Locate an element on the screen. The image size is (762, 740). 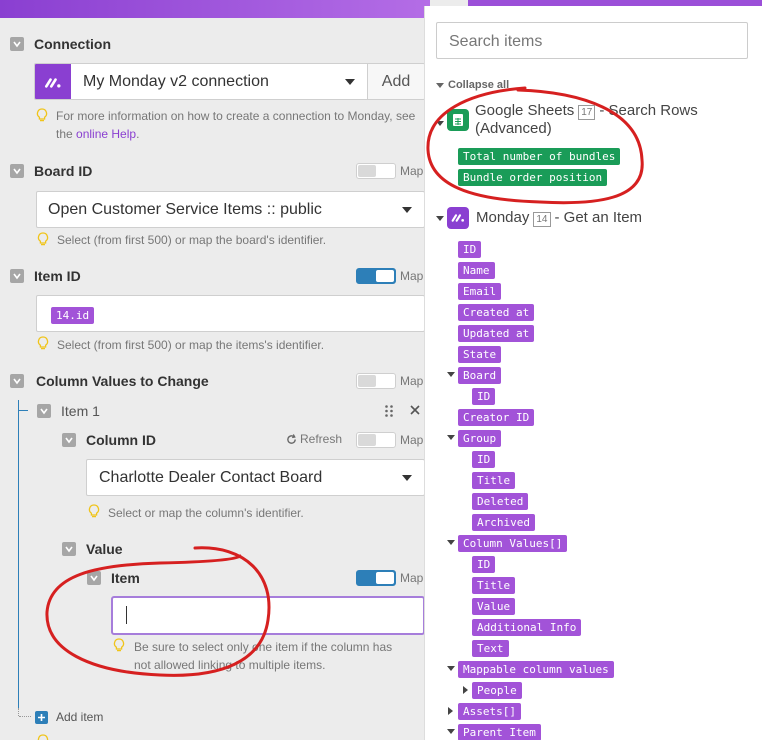
output-item: Assets[] is located at coordinates (489, 711).